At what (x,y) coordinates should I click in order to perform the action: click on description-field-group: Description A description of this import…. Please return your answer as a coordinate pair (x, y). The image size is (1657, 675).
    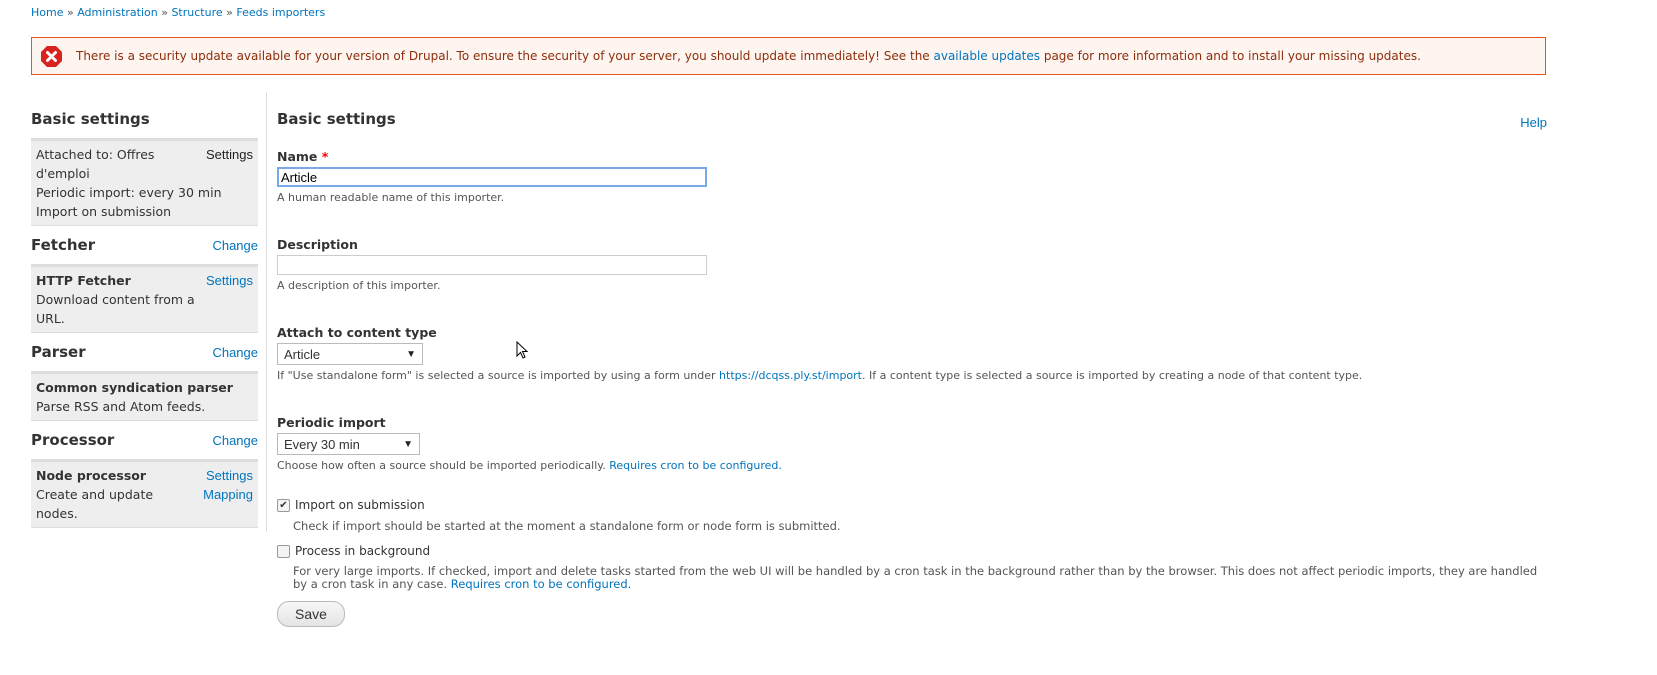
    Looking at the image, I should click on (492, 264).